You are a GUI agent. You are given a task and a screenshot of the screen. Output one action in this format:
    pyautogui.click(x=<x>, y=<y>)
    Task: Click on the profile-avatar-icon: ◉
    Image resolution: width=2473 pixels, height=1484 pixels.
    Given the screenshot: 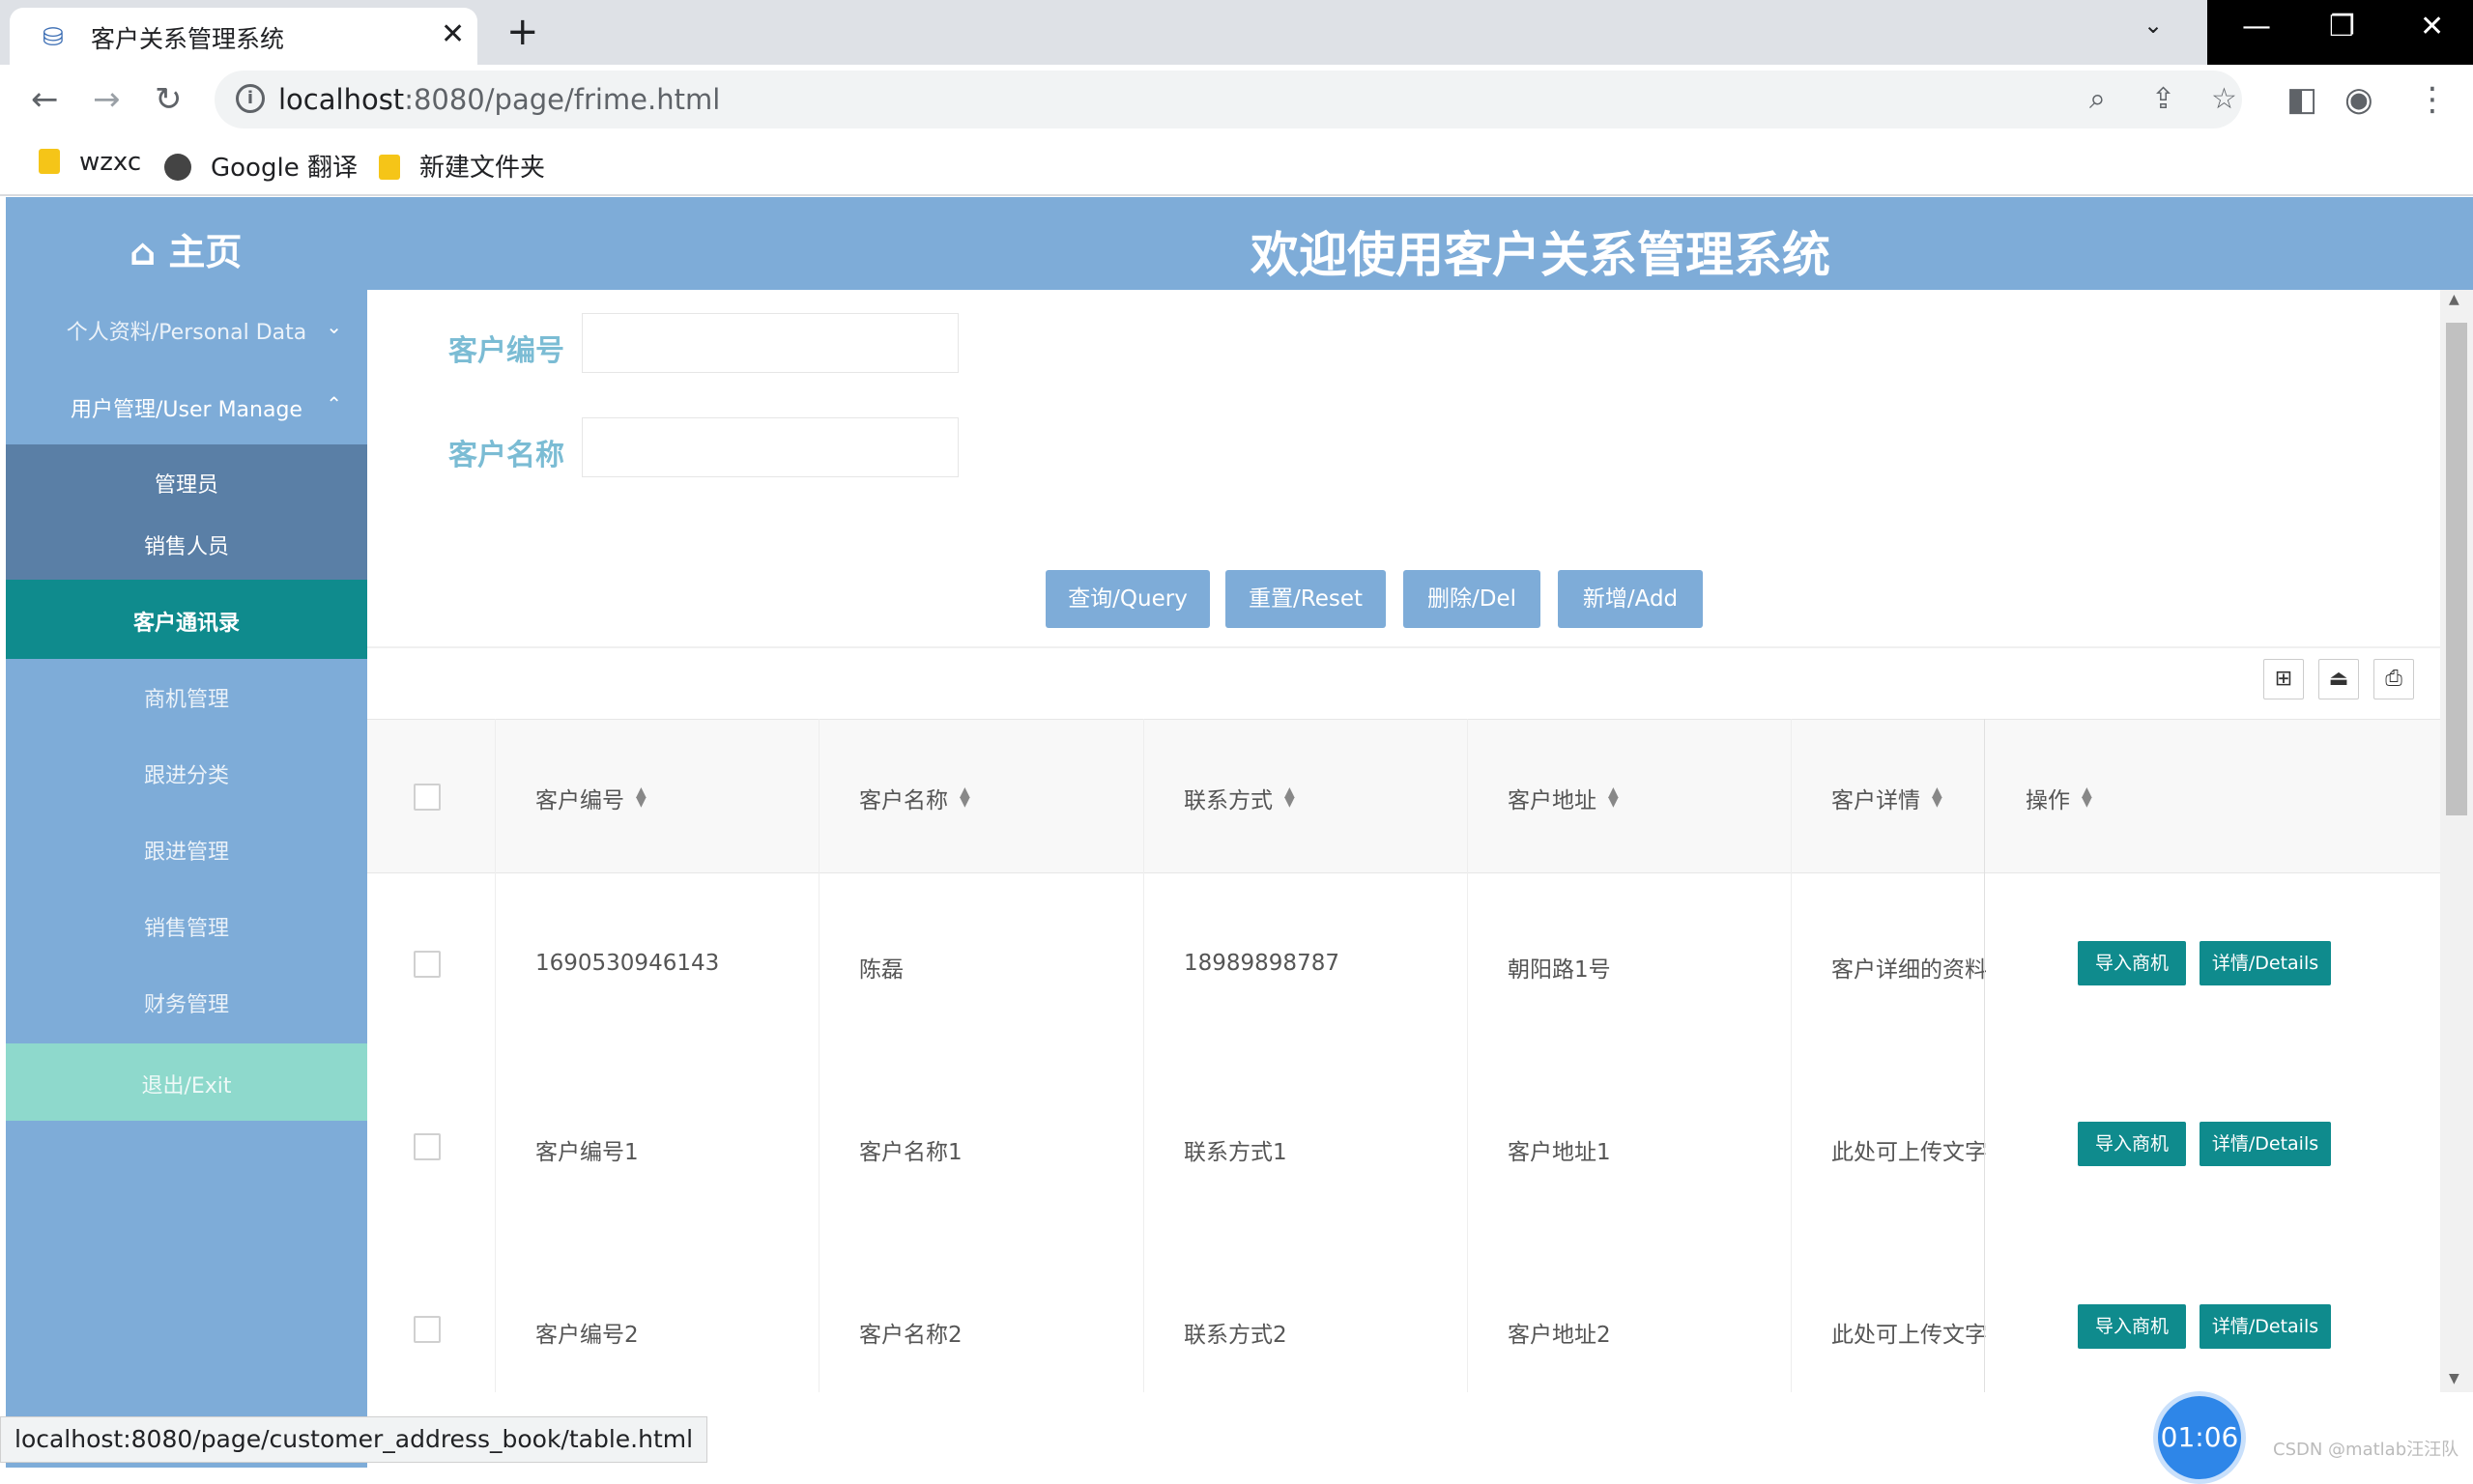 What is the action you would take?
    pyautogui.click(x=2358, y=100)
    